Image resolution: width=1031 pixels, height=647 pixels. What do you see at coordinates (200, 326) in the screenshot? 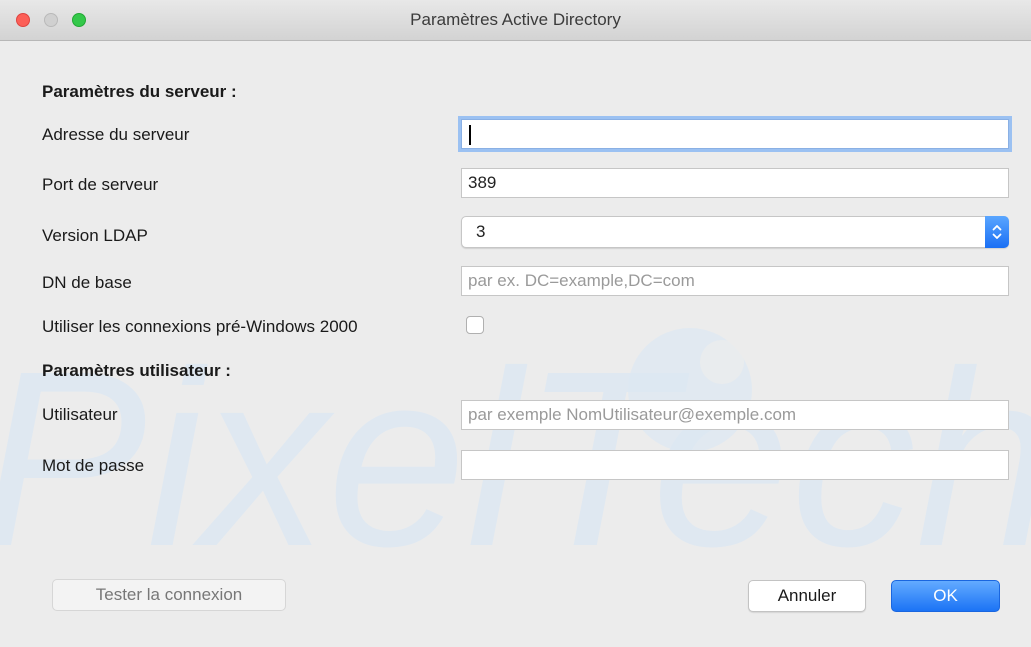
I see `pre-windows-2000-label: Utiliser les connexions pré-Windows 2000` at bounding box center [200, 326].